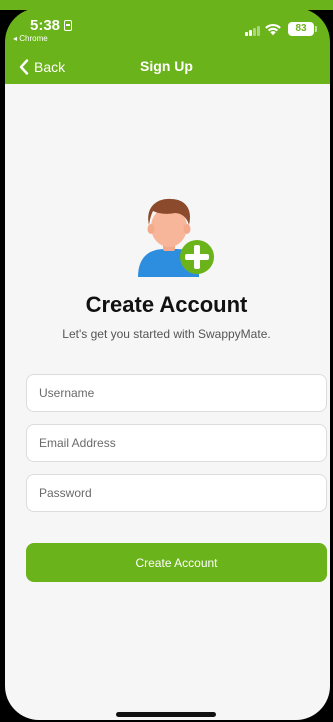  What do you see at coordinates (301, 29) in the screenshot?
I see `battery-indicator: 83` at bounding box center [301, 29].